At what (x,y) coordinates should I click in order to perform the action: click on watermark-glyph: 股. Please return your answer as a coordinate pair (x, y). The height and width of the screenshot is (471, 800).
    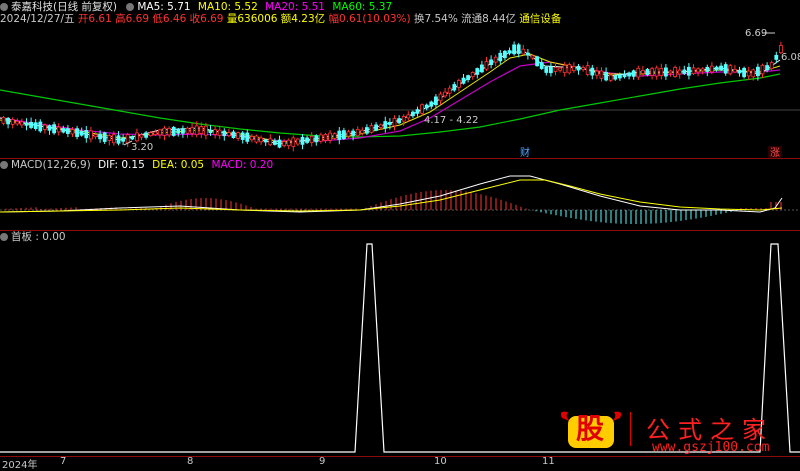
    Looking at the image, I should click on (589, 428).